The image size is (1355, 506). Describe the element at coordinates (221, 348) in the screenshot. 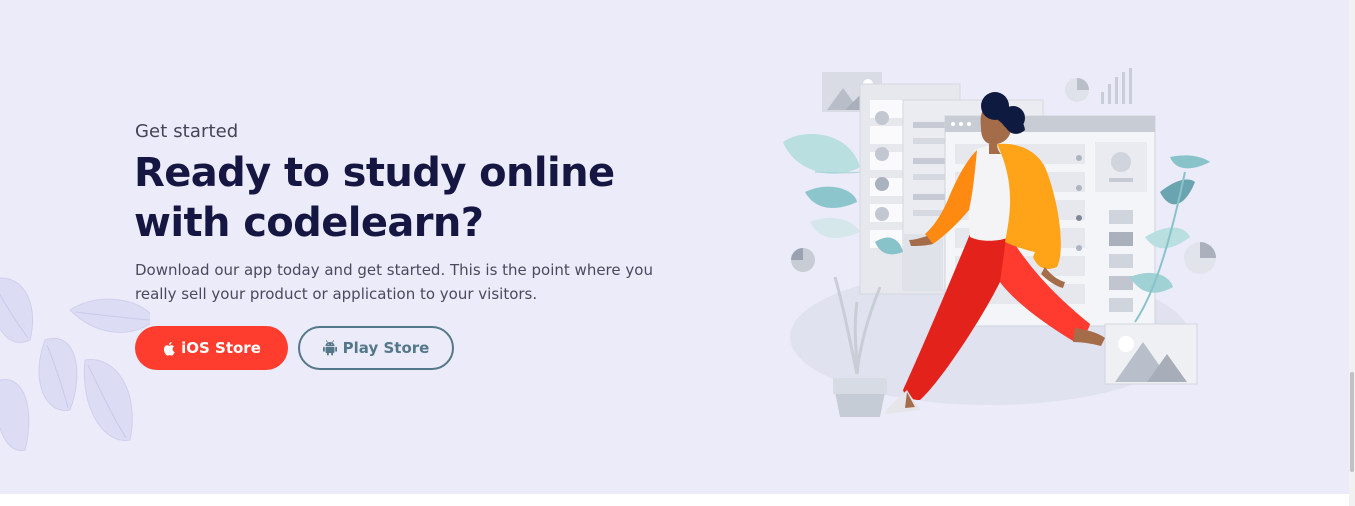

I see `ios-store-label: iOS Store` at that location.